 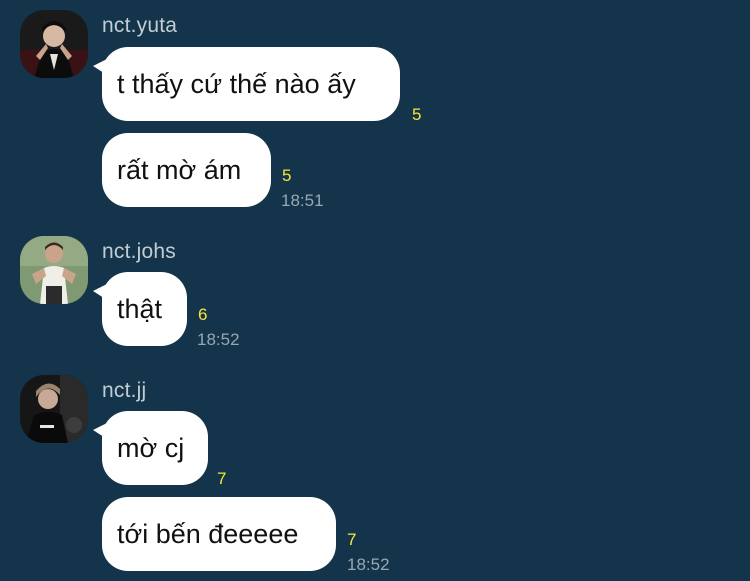 I want to click on message-text: mờ cj, so click(x=151, y=448).